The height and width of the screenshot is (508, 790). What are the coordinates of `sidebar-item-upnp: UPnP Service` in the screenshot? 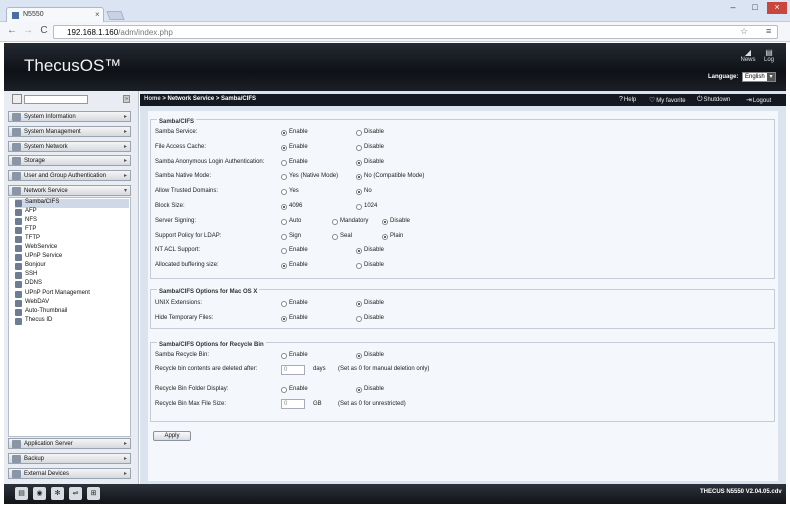 It's located at (38, 257).